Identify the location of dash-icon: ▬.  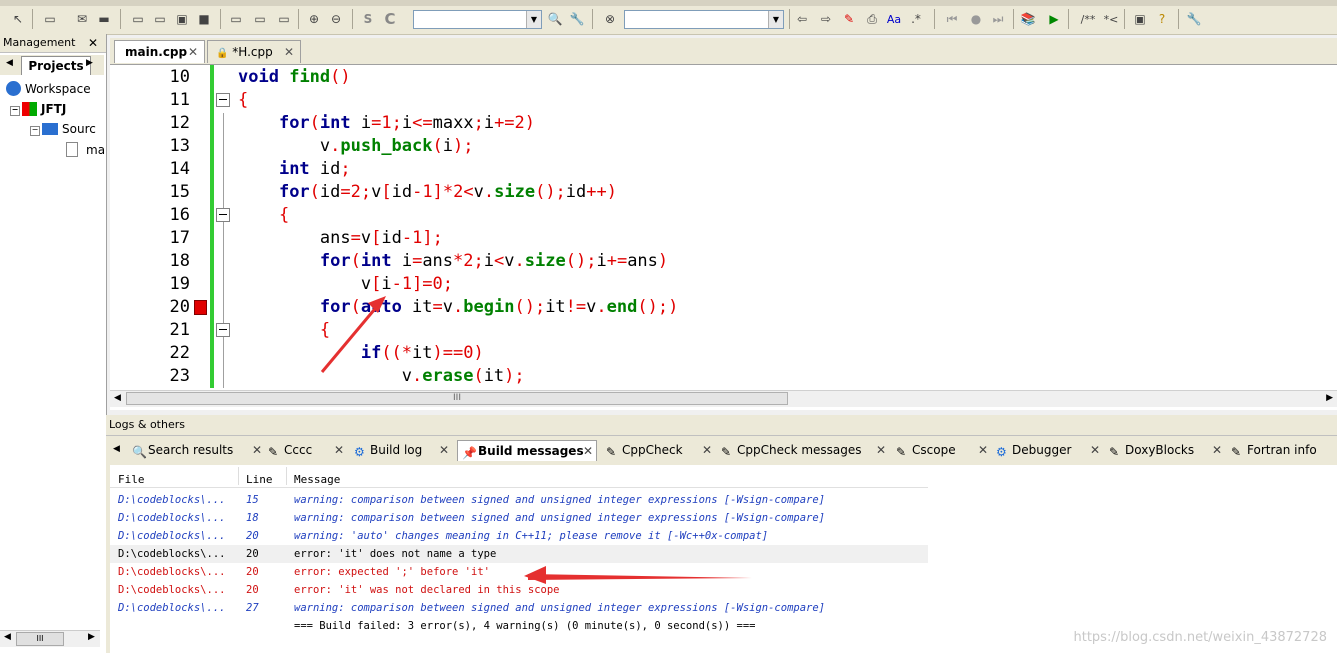
(104, 19).